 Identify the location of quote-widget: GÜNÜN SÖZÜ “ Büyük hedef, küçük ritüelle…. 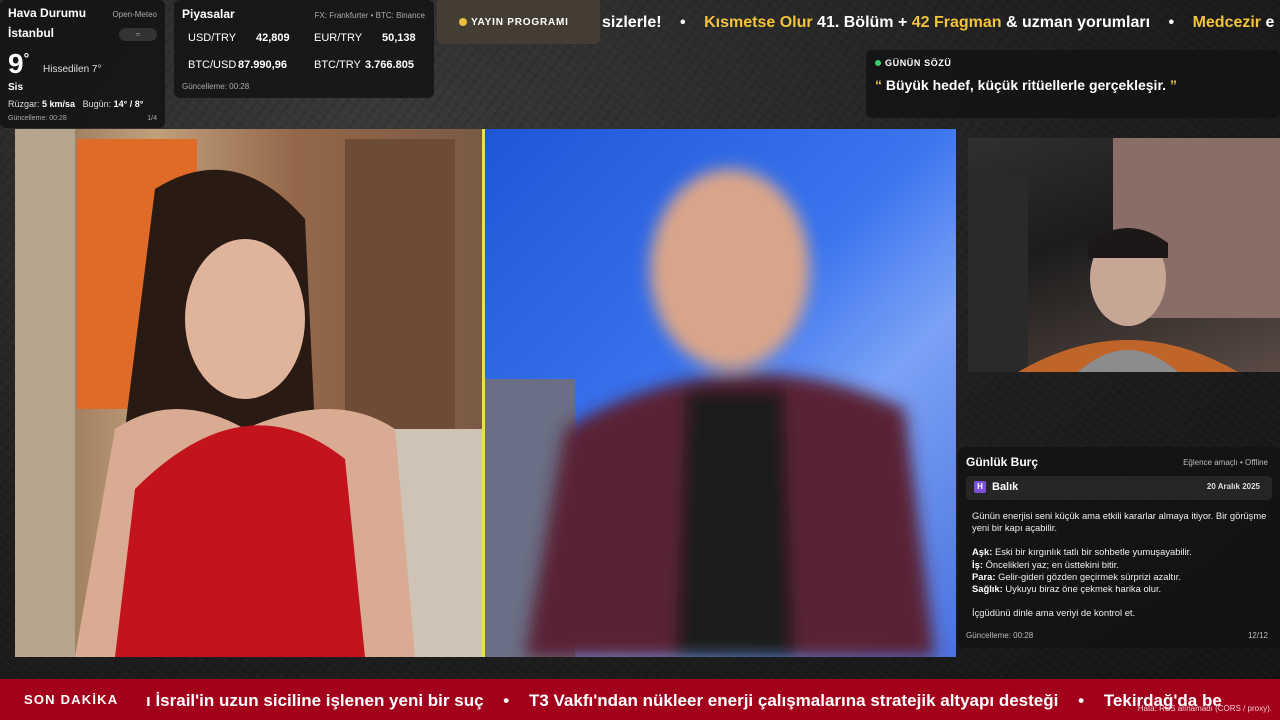
(1073, 84).